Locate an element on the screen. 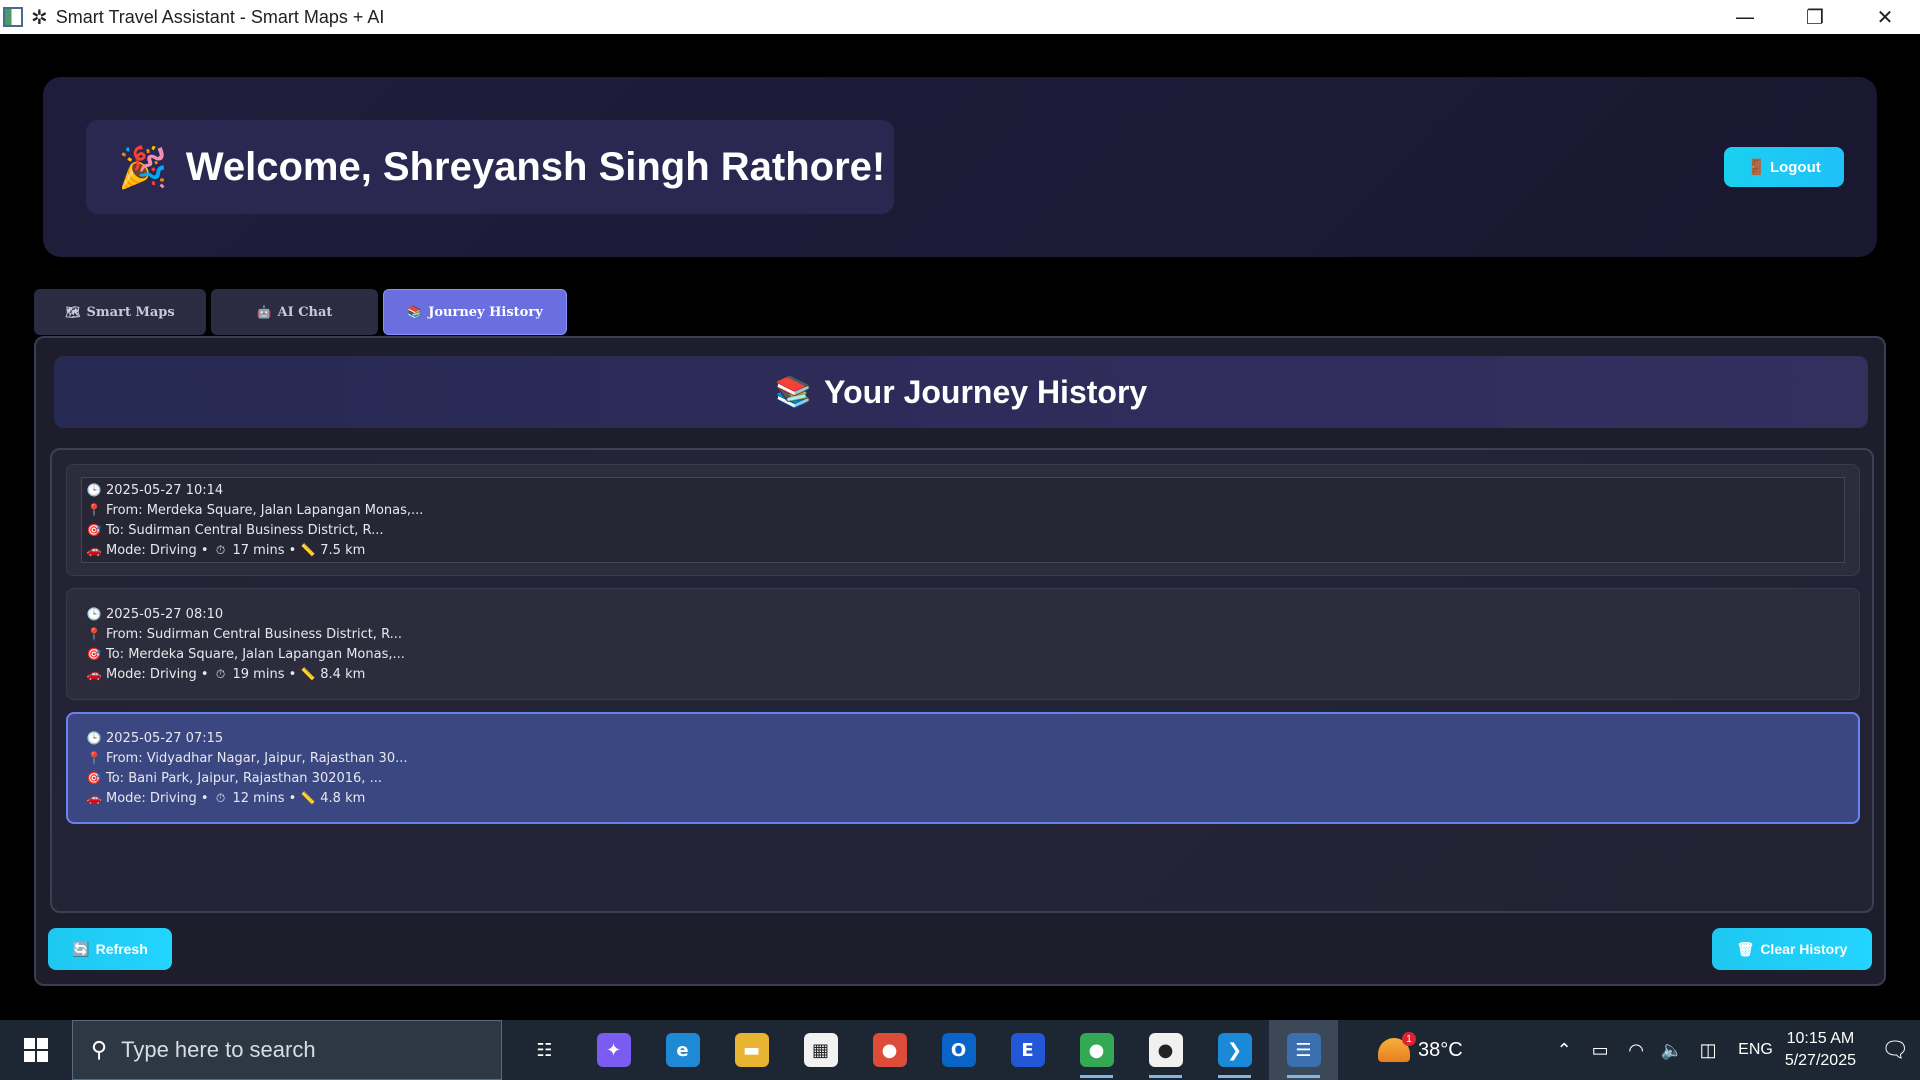  taskbar-app-edge: e is located at coordinates (682, 1050).